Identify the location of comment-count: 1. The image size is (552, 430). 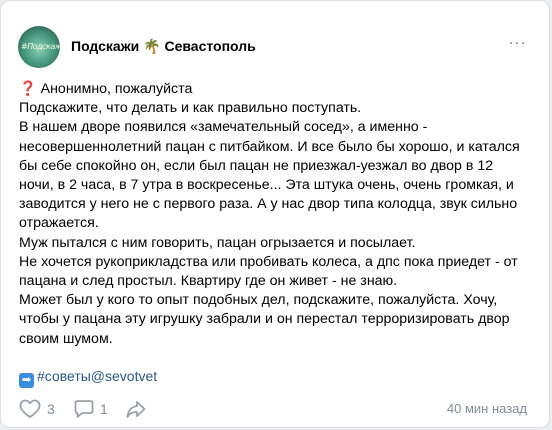
(104, 409).